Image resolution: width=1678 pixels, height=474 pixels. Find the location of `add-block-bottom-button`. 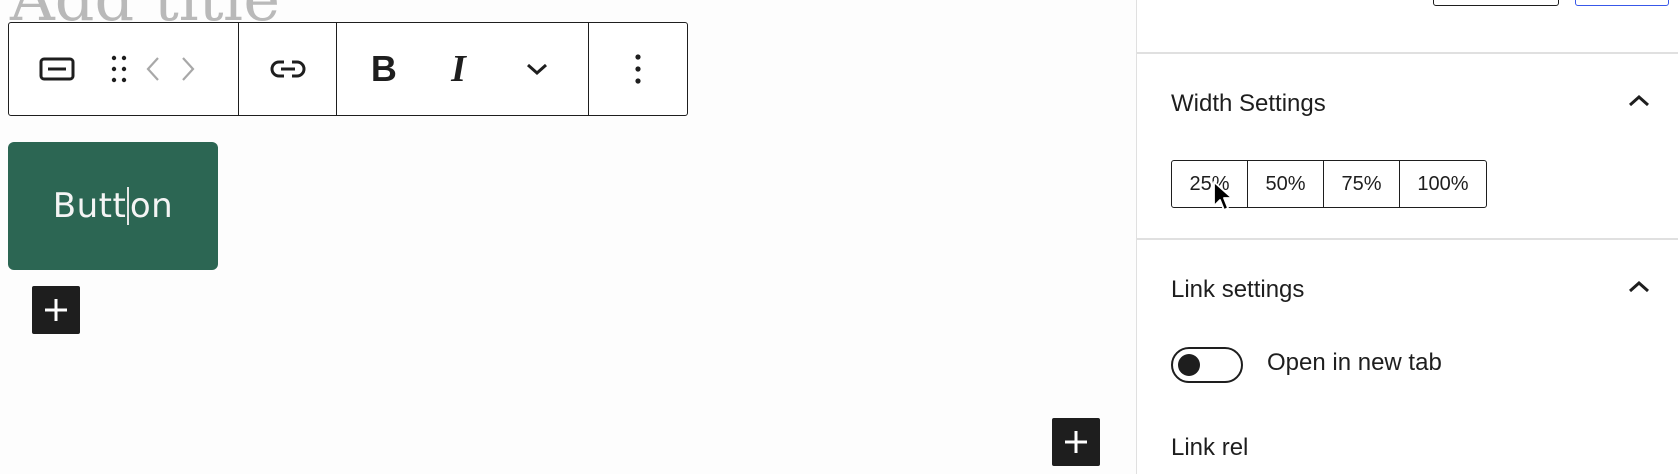

add-block-bottom-button is located at coordinates (1076, 442).